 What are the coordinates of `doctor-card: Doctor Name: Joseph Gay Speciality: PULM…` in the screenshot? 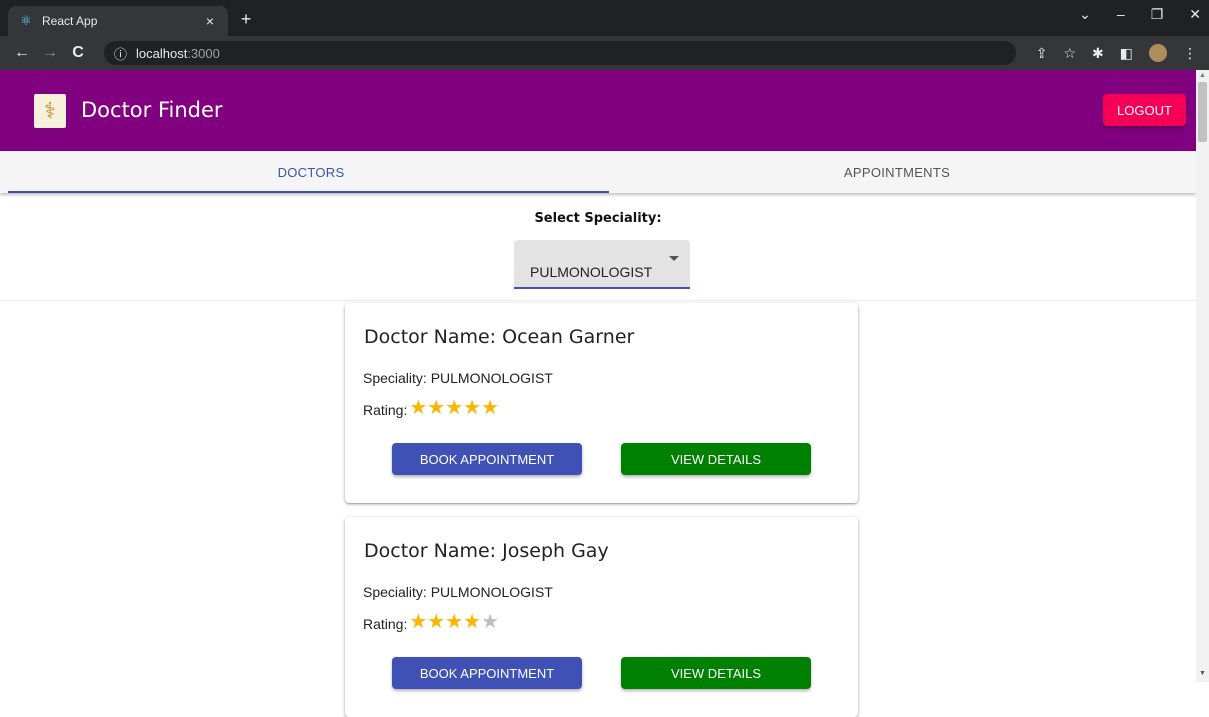 It's located at (601, 617).